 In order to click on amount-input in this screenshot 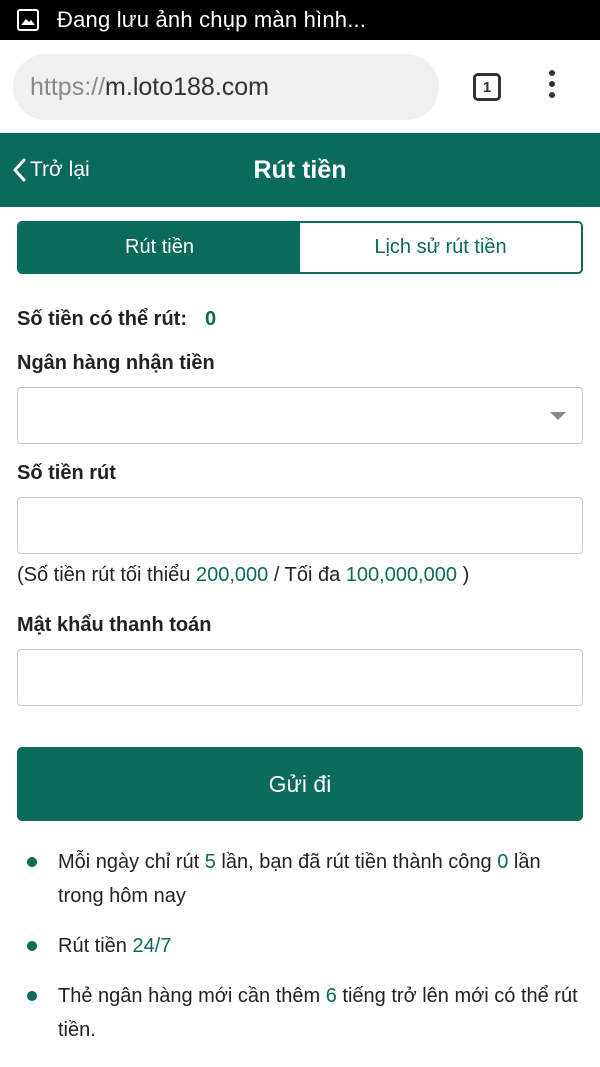, I will do `click(300, 525)`.